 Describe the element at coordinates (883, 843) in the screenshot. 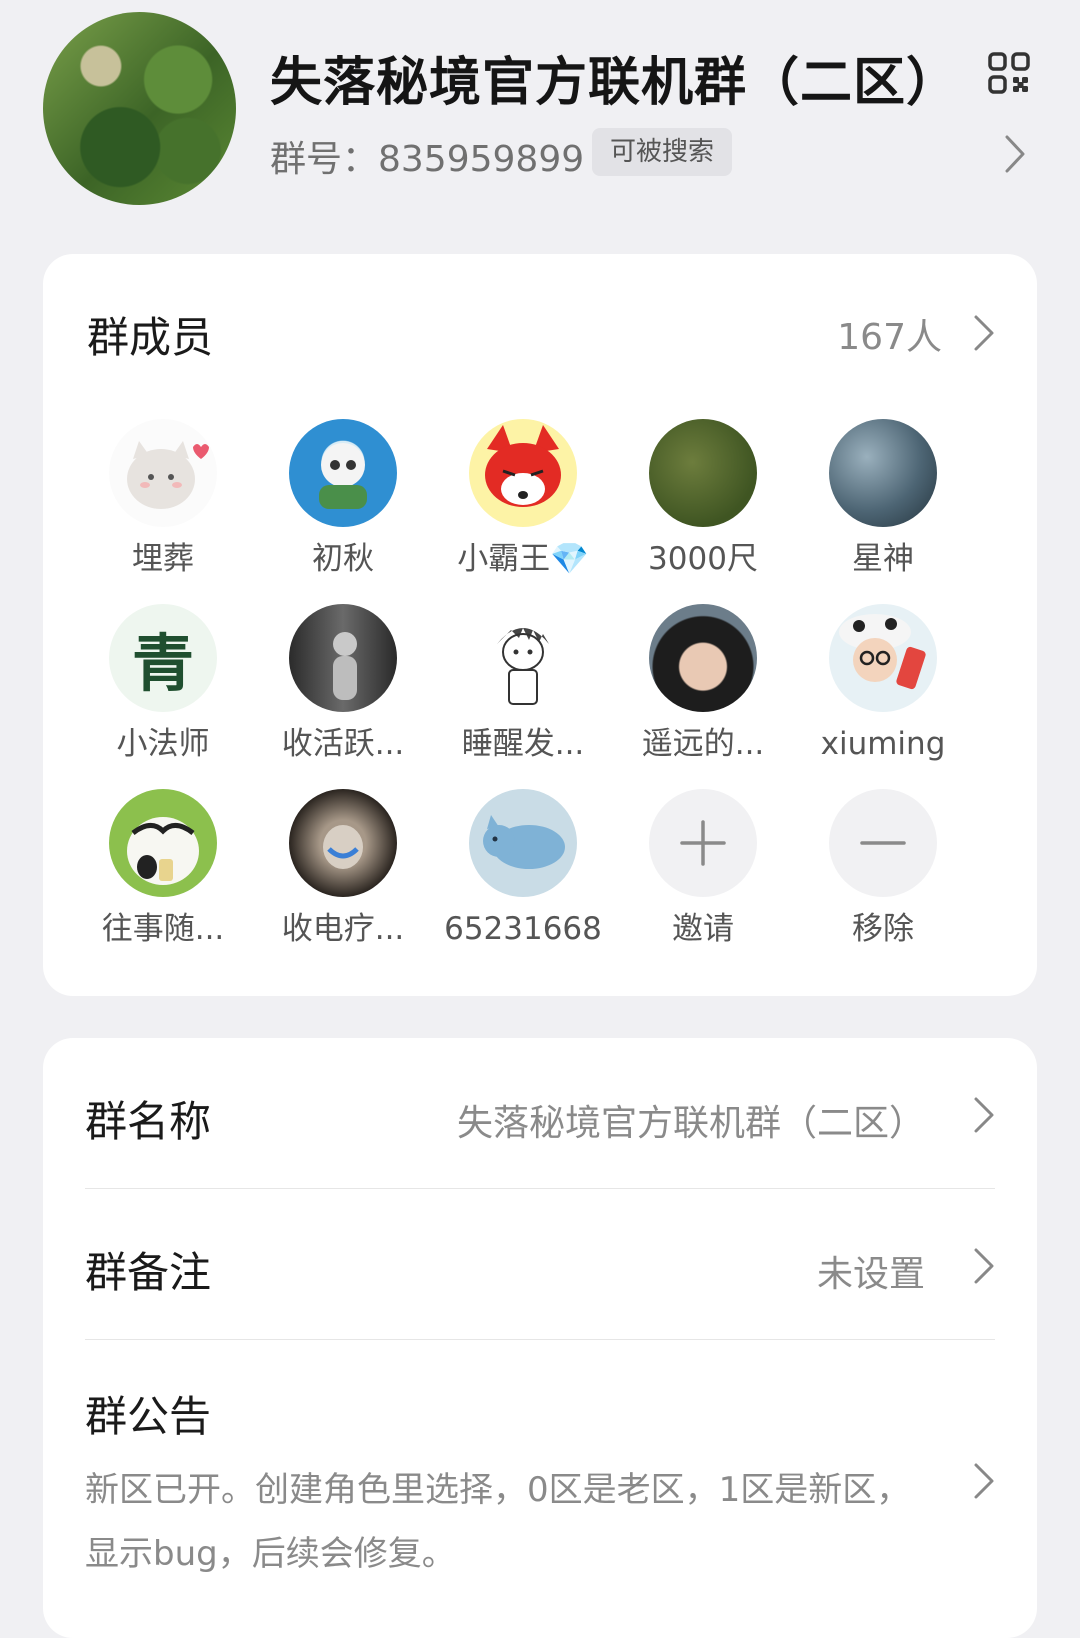

I see `minus-icon` at that location.